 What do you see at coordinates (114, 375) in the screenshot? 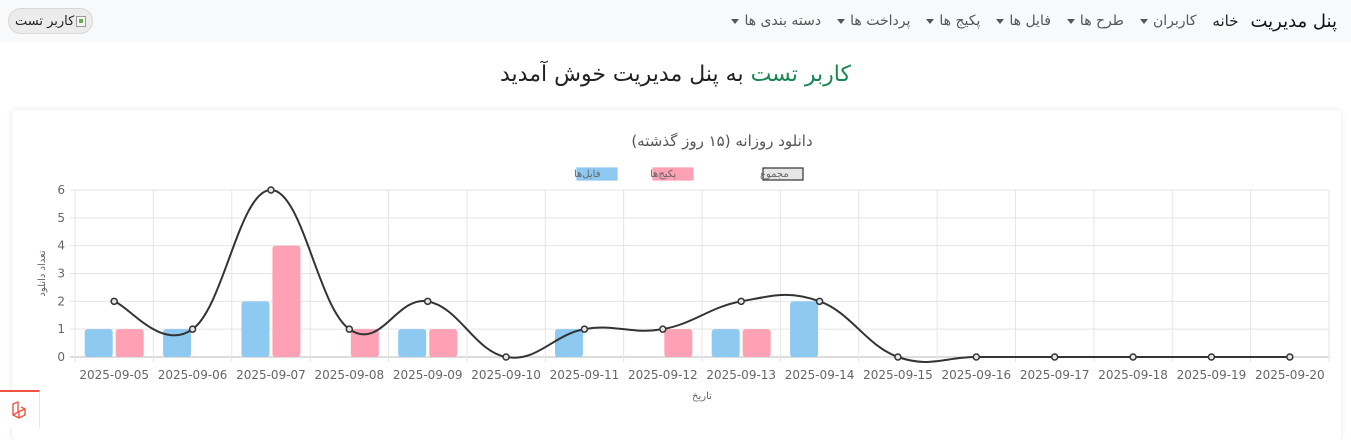
I see `x-tick-label: 2025-09-05` at bounding box center [114, 375].